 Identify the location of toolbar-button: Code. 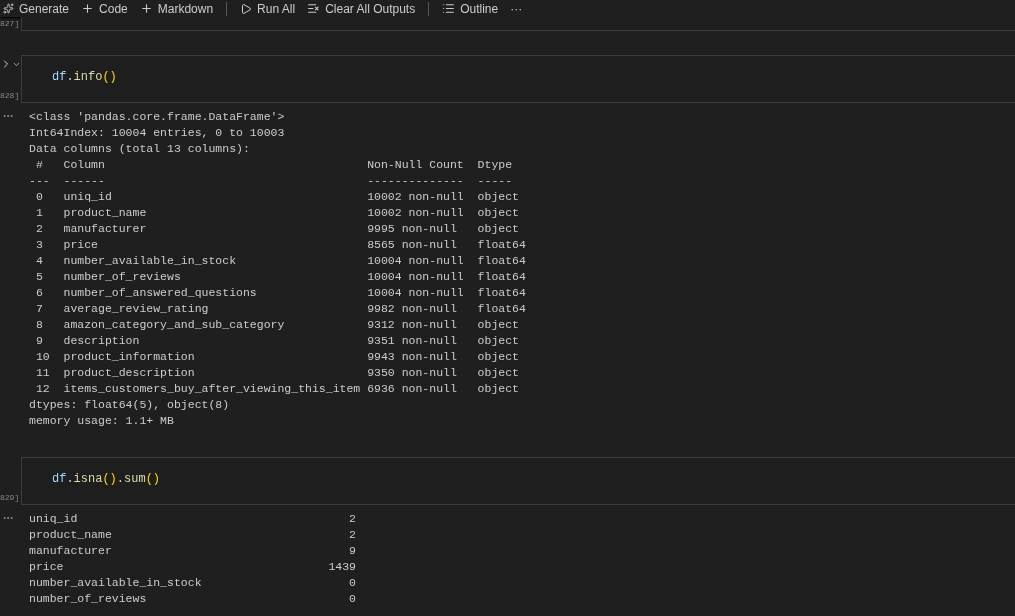
(104, 9).